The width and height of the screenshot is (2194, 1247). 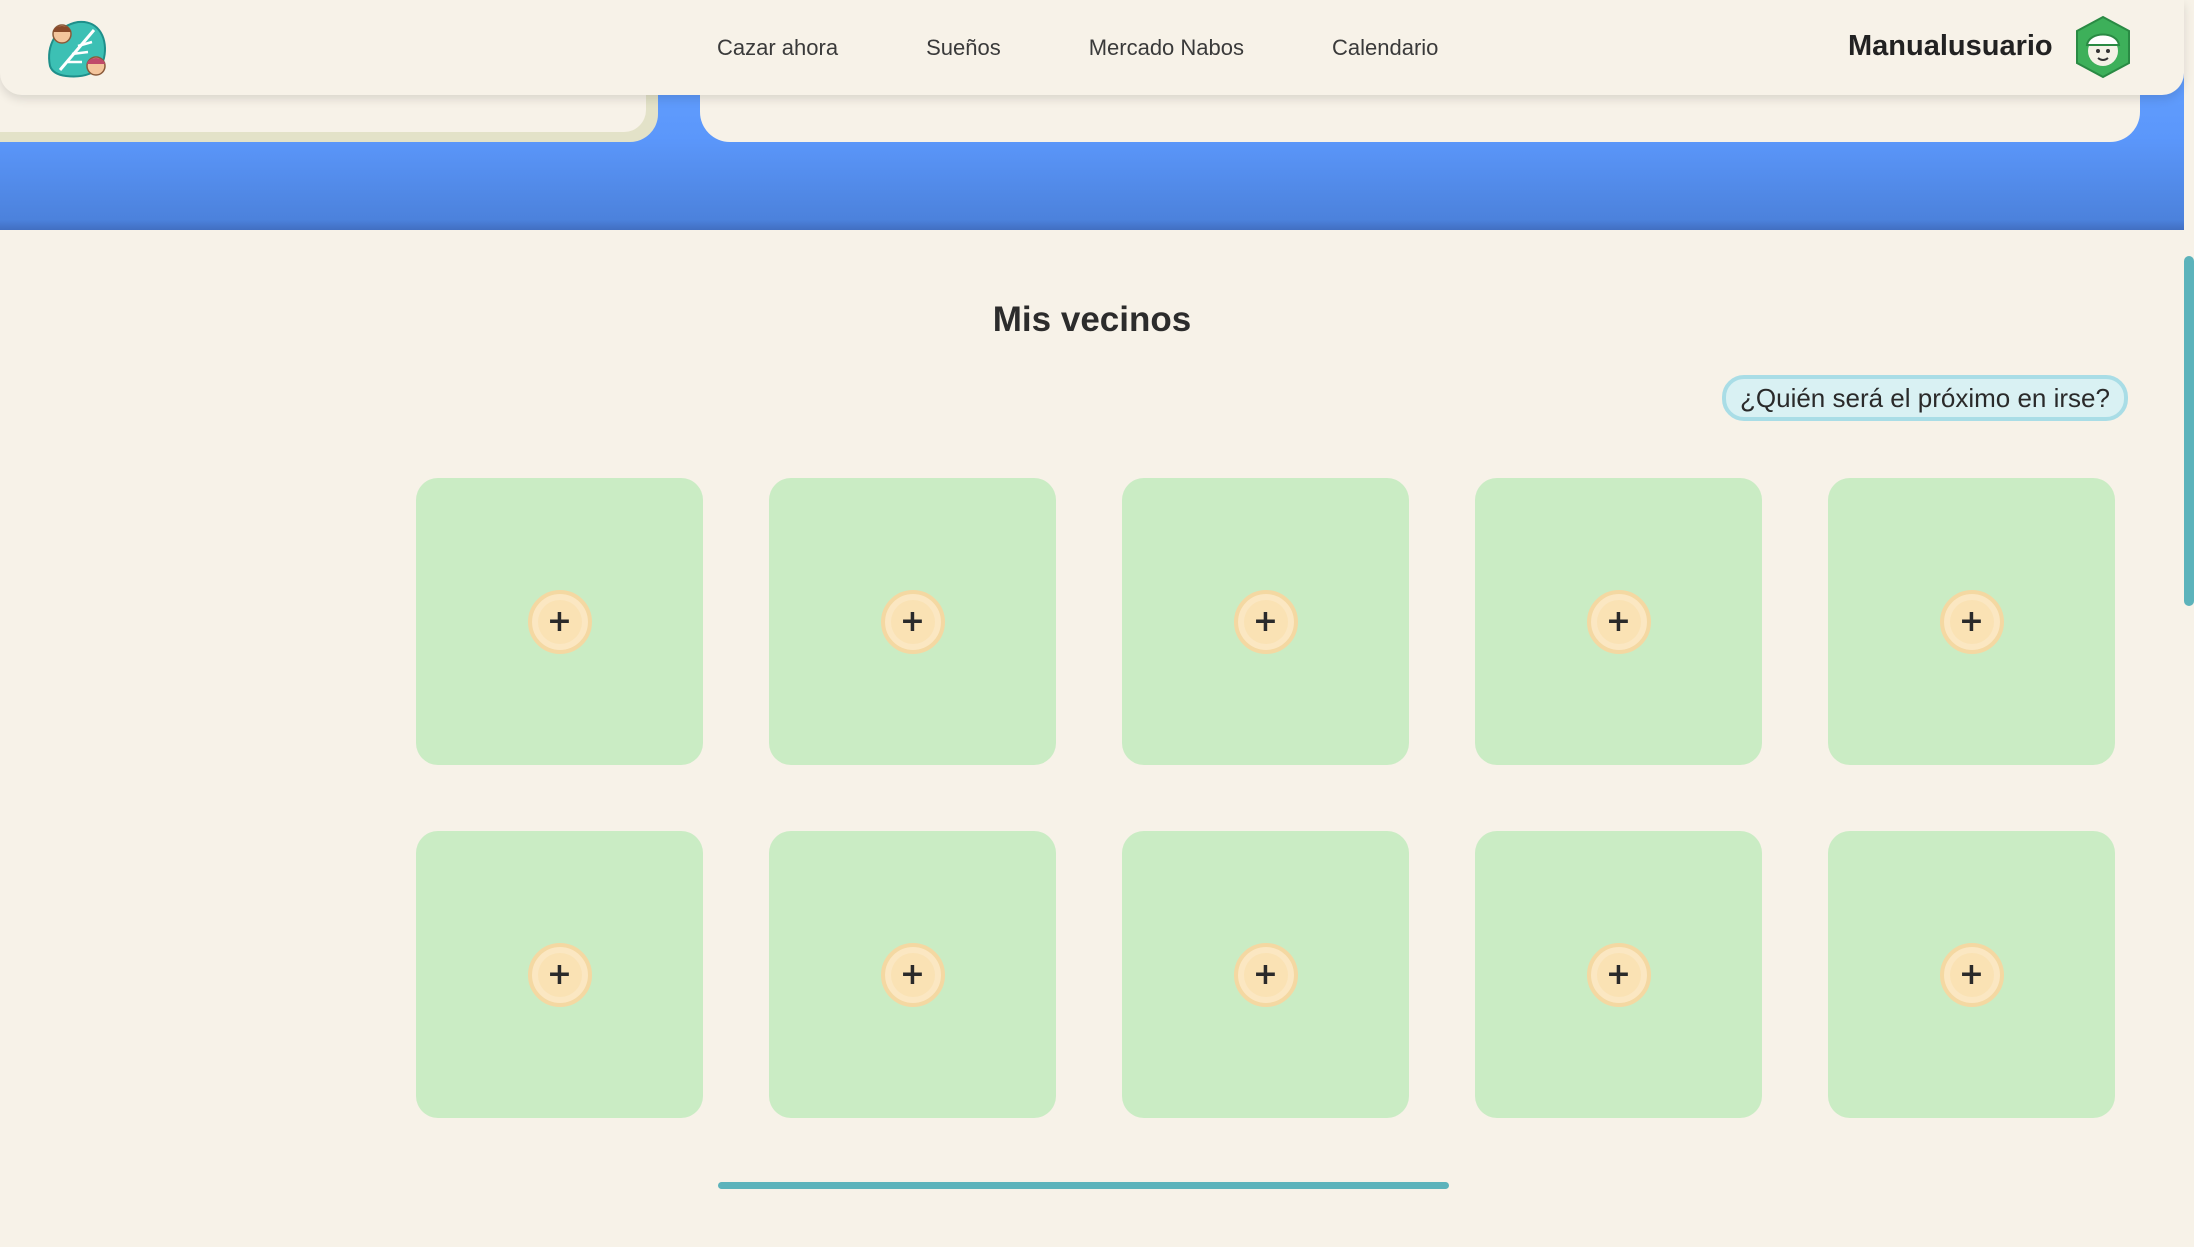 What do you see at coordinates (1092, 319) in the screenshot?
I see `page-title: Mis vecinos` at bounding box center [1092, 319].